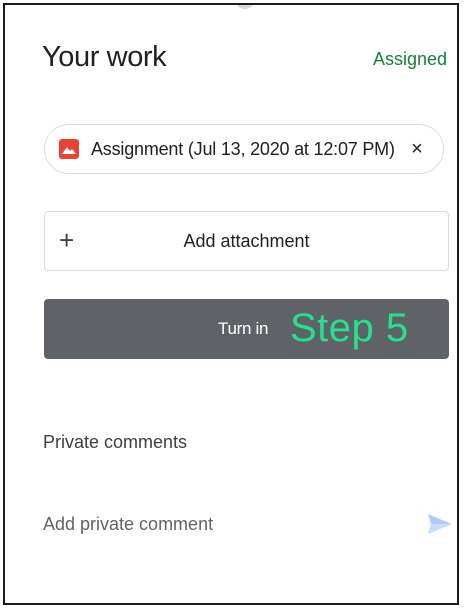  I want to click on attachment-chip: Assignment (Jul 13, 2020 at 12:07 PM) ×, so click(244, 149).